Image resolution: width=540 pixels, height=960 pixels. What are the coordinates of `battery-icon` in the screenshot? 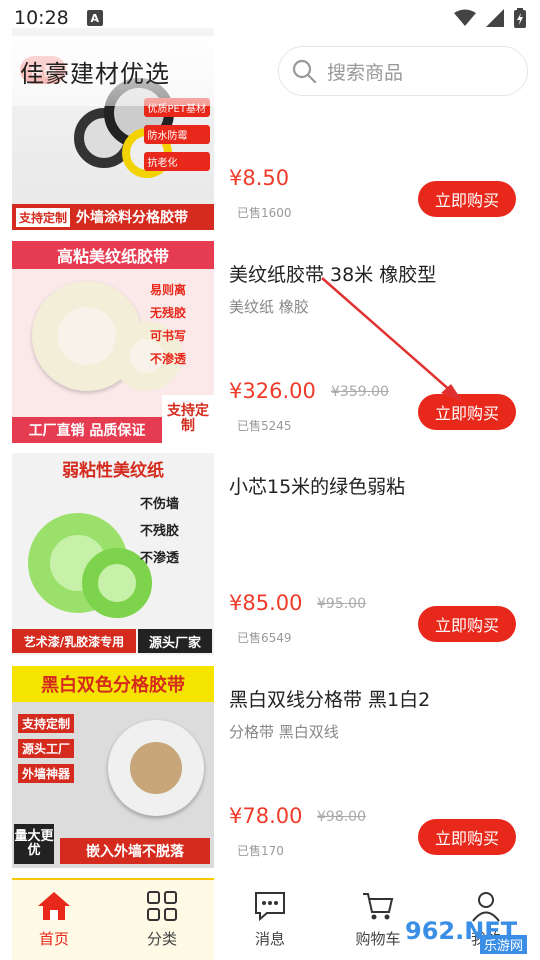 It's located at (520, 18).